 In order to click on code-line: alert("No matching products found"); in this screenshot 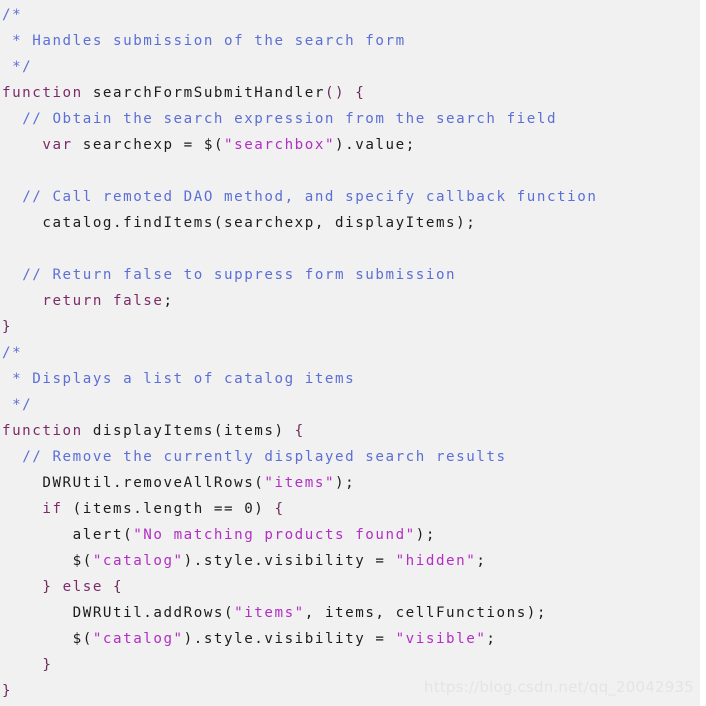, I will do `click(350, 535)`.